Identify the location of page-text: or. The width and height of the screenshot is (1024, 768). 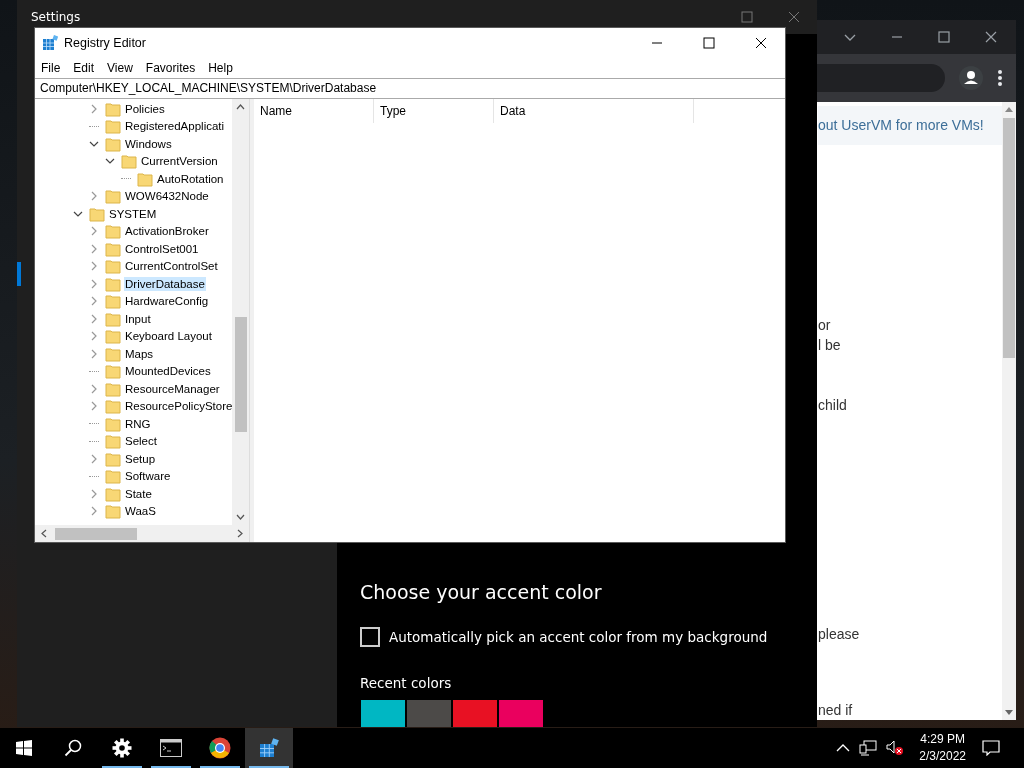
(825, 325).